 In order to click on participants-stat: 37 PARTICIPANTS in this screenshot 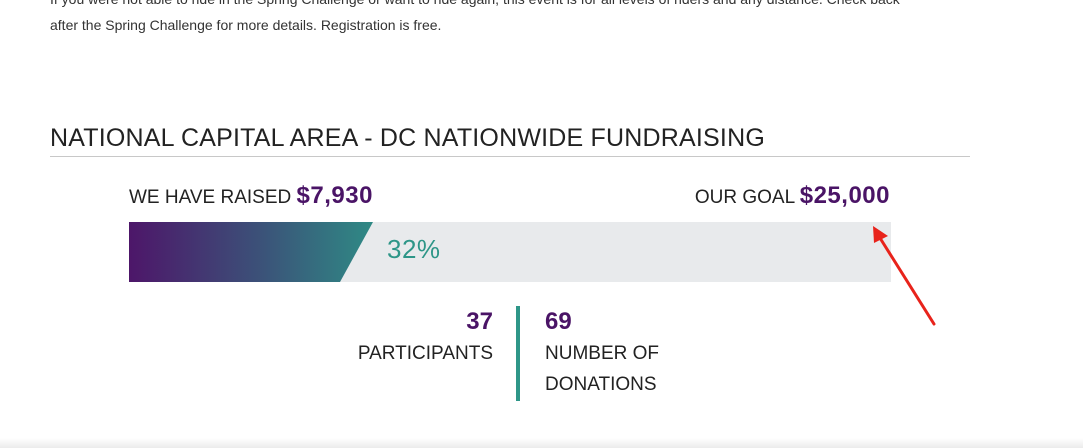, I will do `click(425, 337)`.